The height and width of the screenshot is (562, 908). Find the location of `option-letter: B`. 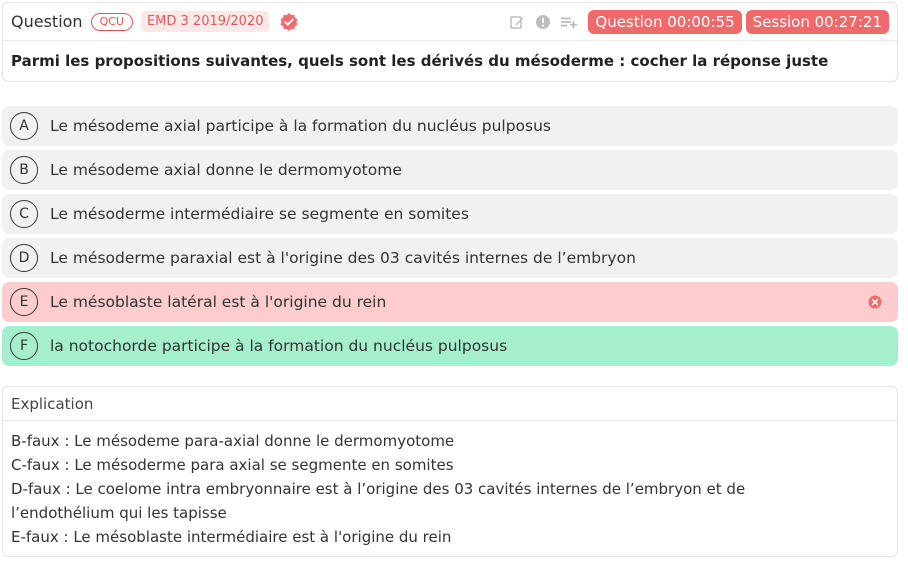

option-letter: B is located at coordinates (24, 170).